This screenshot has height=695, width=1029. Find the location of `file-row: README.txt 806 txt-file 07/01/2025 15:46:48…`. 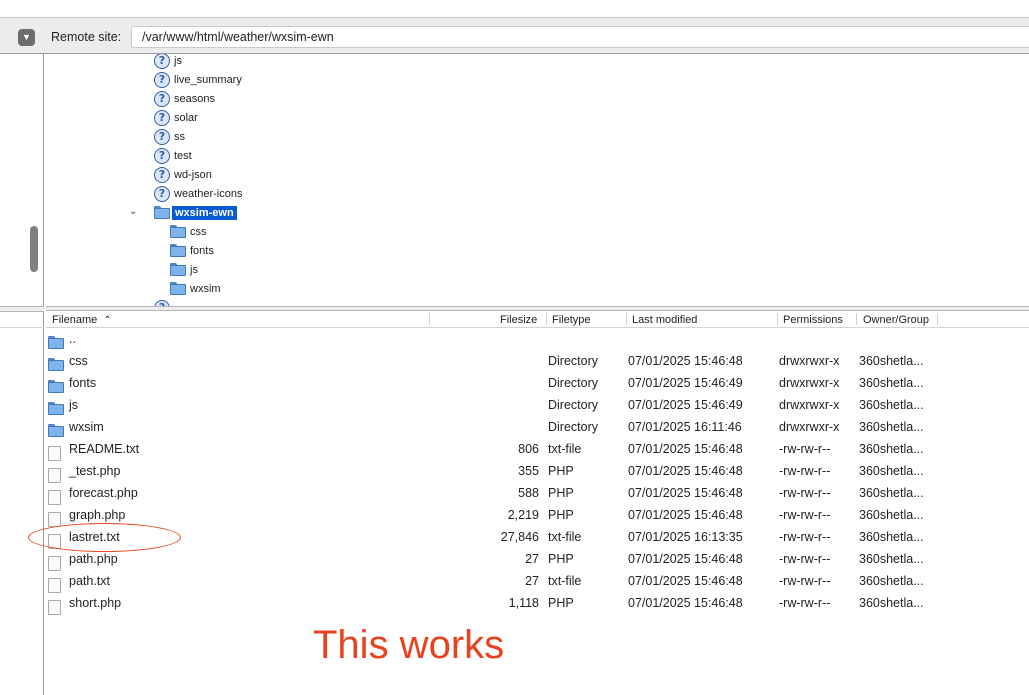

file-row: README.txt 806 txt-file 07/01/2025 15:46:48… is located at coordinates (537, 450).